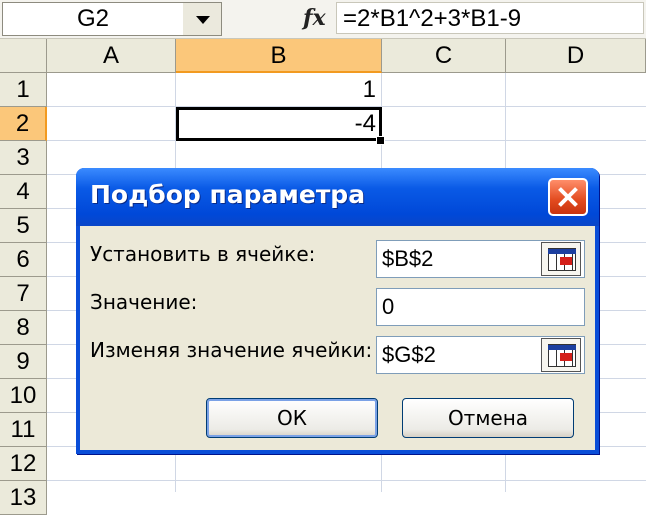 Image resolution: width=646 pixels, height=515 pixels. I want to click on column-header-c: C, so click(444, 56).